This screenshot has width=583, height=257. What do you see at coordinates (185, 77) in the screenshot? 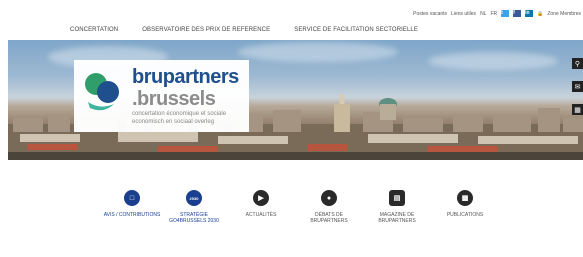
I see `logo-name-line1: brupartners` at bounding box center [185, 77].